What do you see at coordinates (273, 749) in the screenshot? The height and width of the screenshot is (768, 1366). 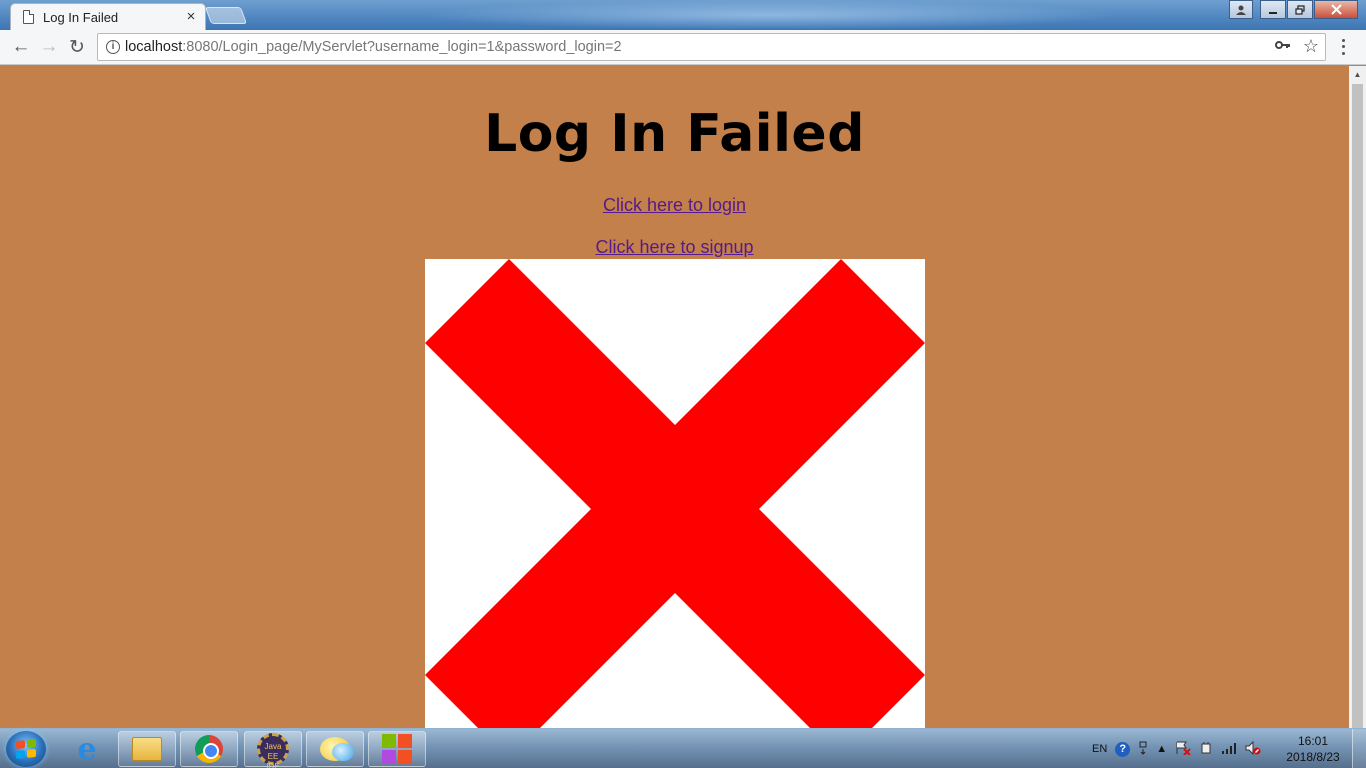 I see `java-ee-ide-icon: Java EE IDE` at bounding box center [273, 749].